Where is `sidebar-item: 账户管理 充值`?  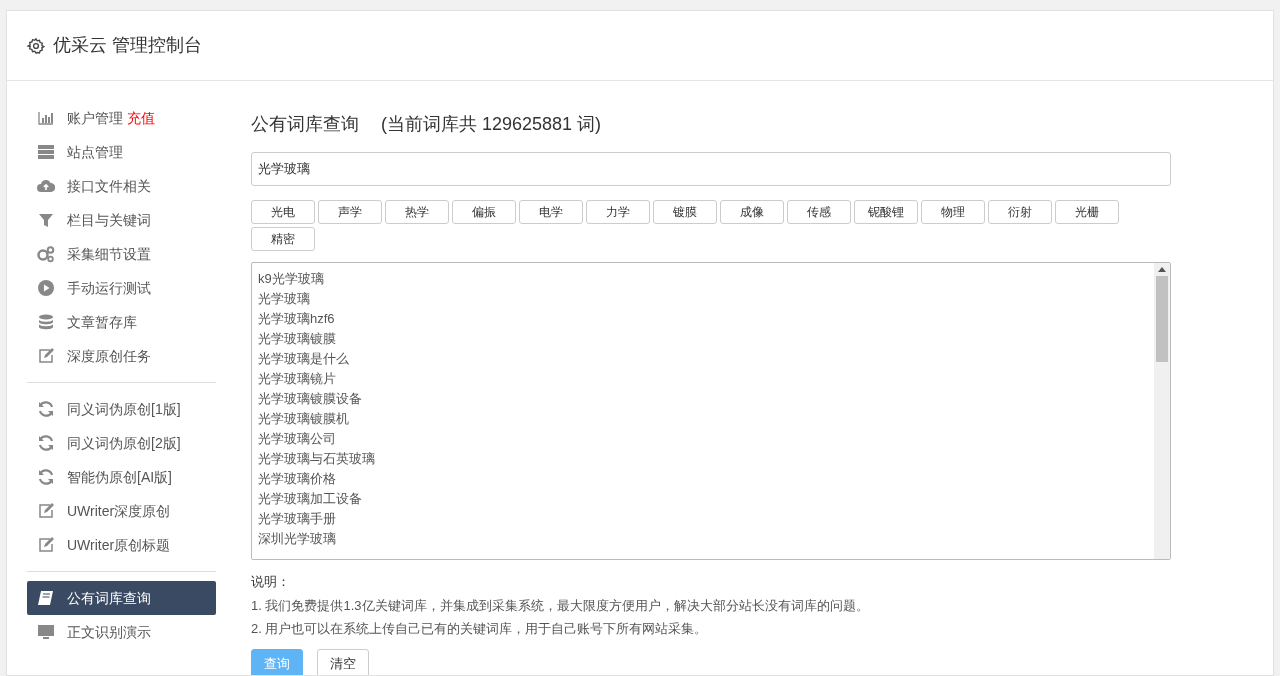
sidebar-item: 账户管理 充值 is located at coordinates (121, 118).